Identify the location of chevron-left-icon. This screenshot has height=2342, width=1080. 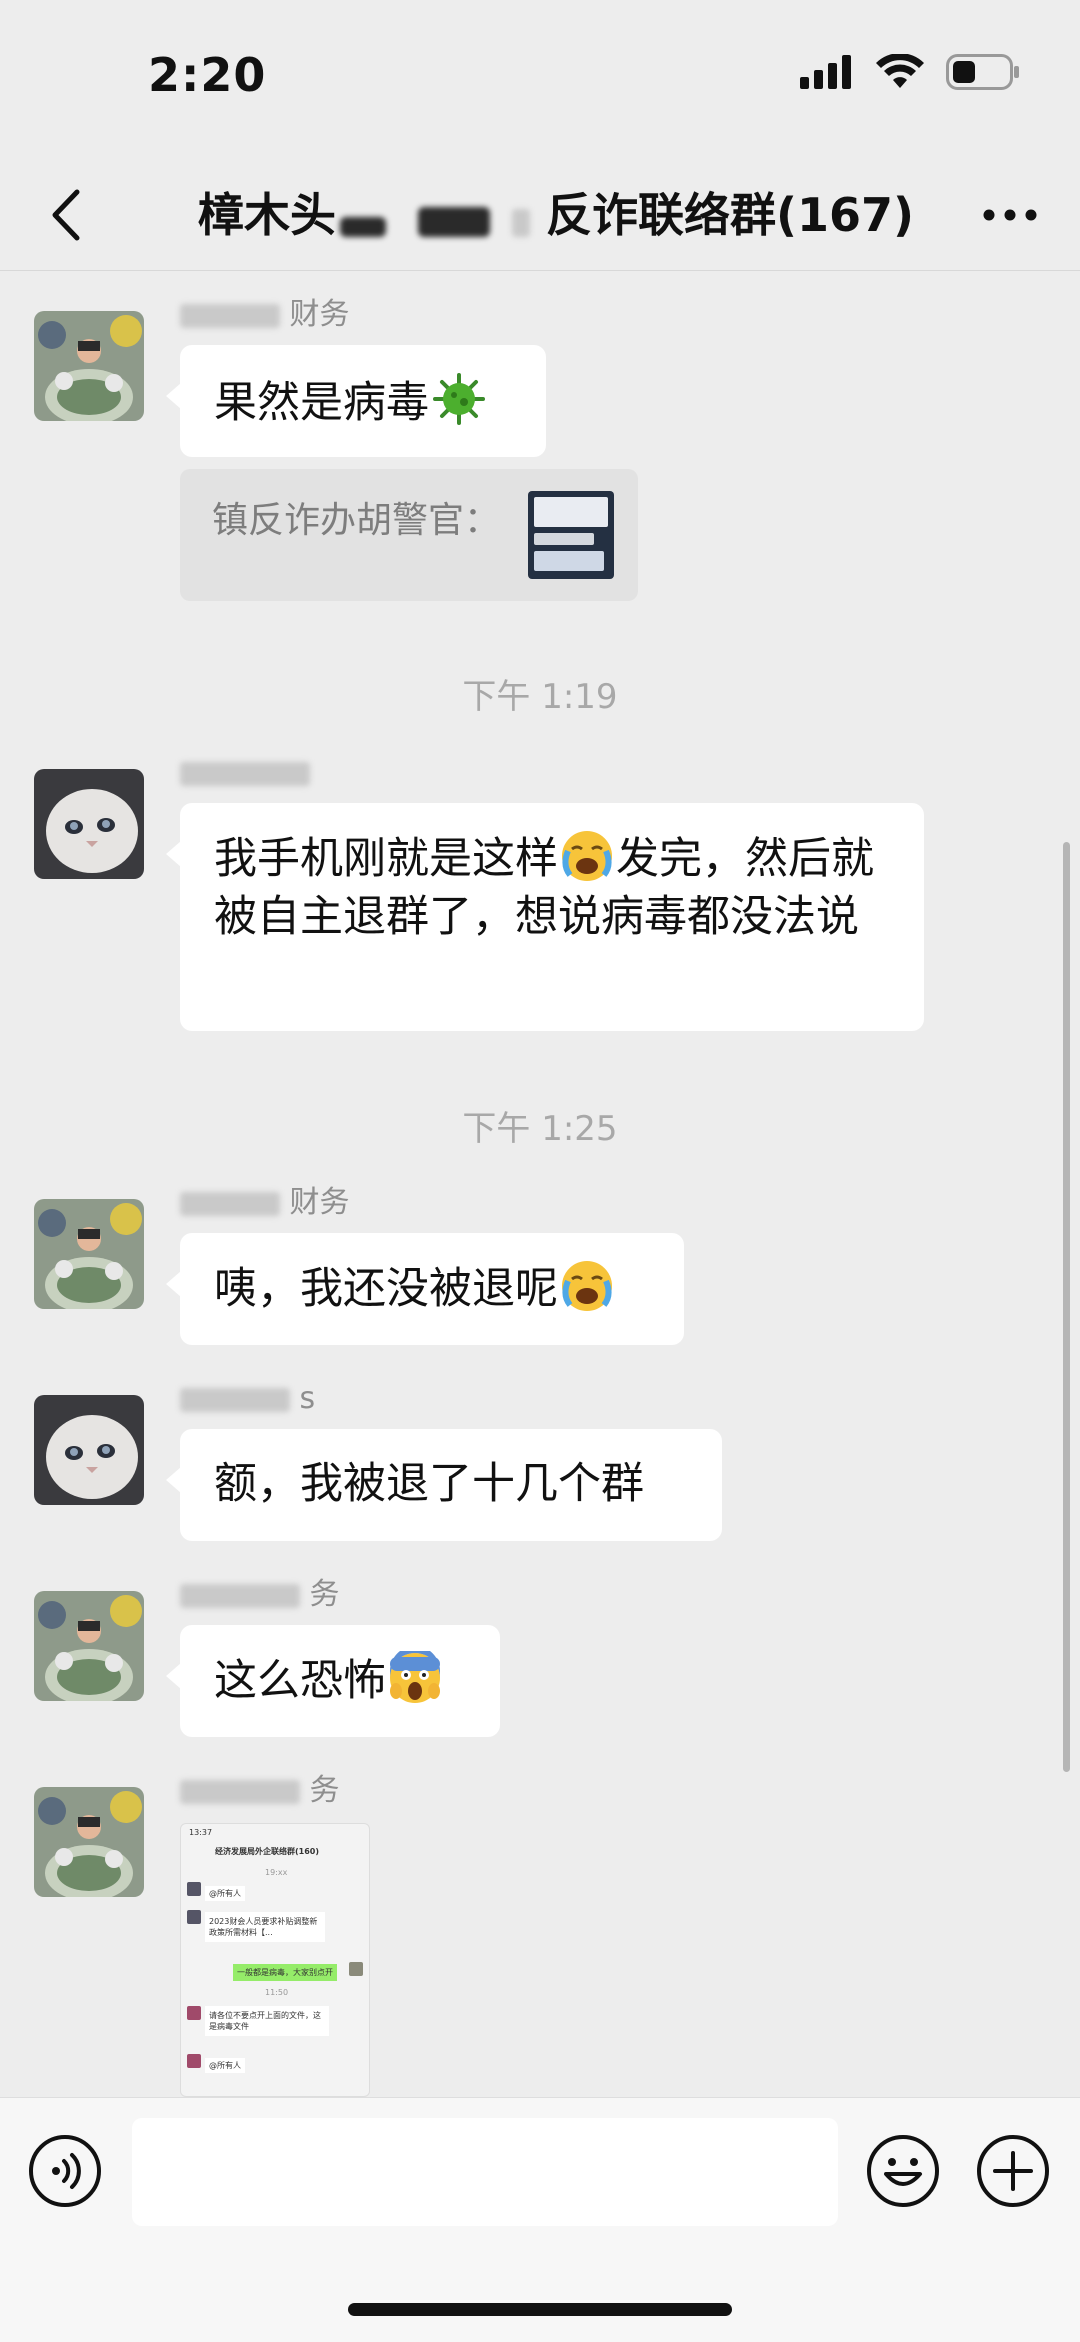
(66, 215).